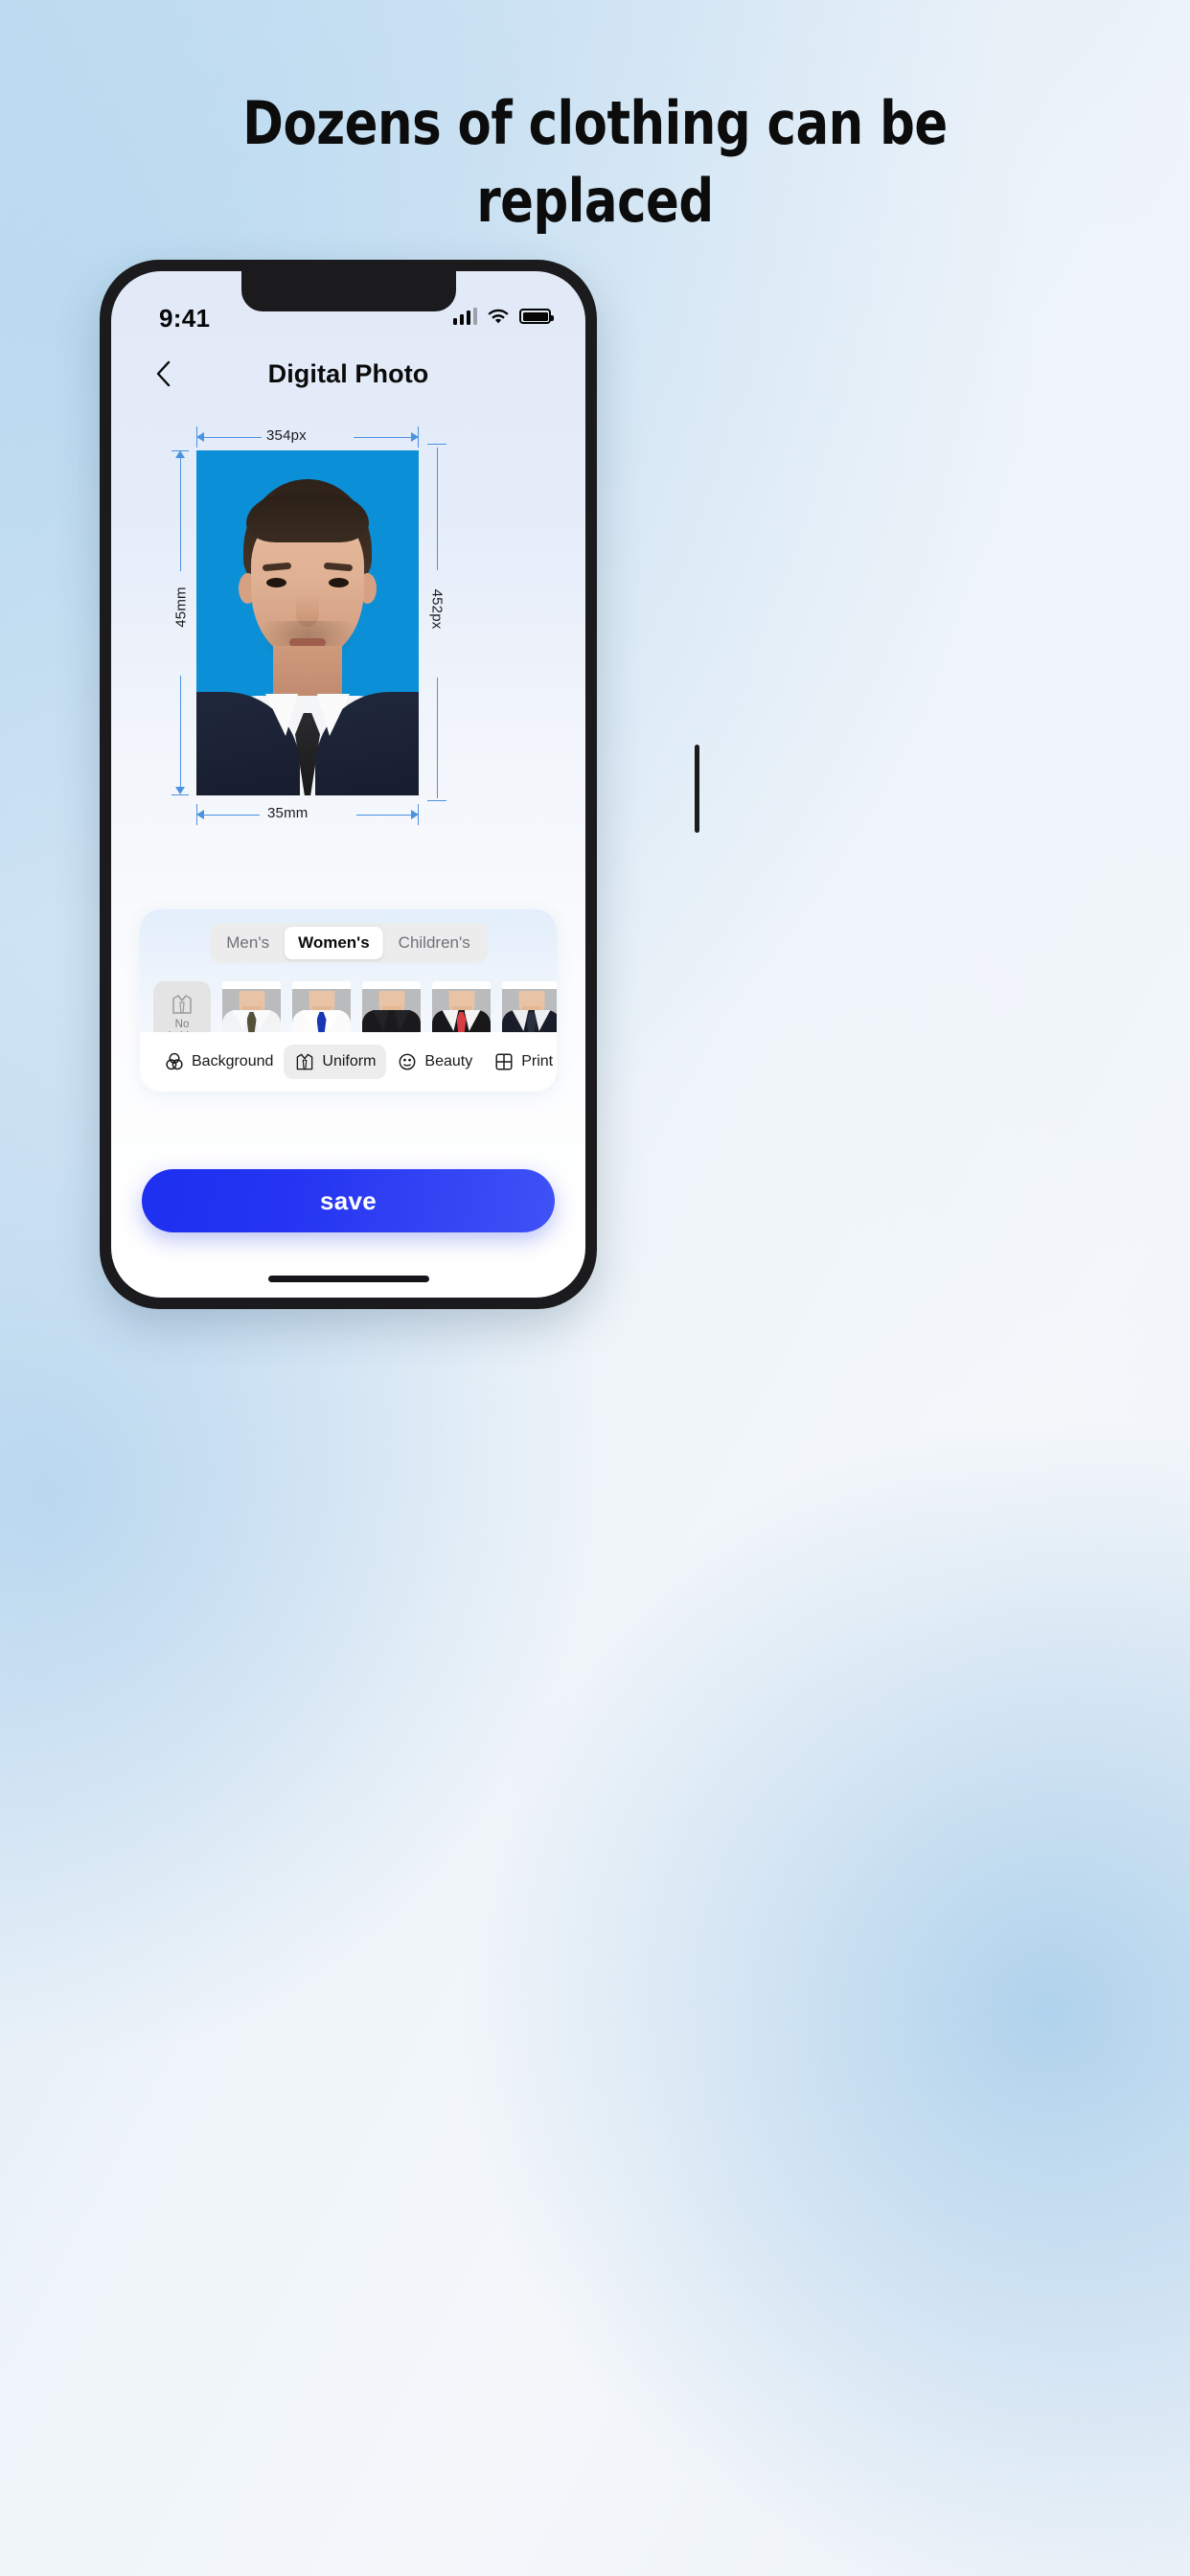 The image size is (1190, 2576). I want to click on headline-line-1: Dozens of clothing can be, so click(595, 123).